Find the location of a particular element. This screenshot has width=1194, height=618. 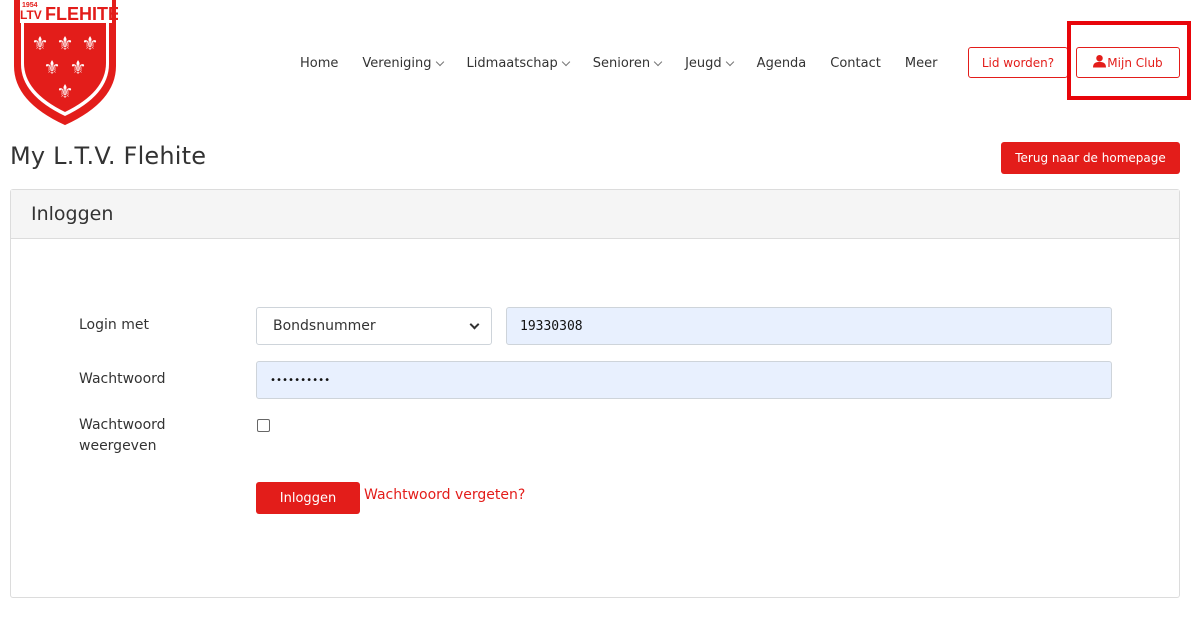

password-label: Wachtwoord is located at coordinates (122, 379).